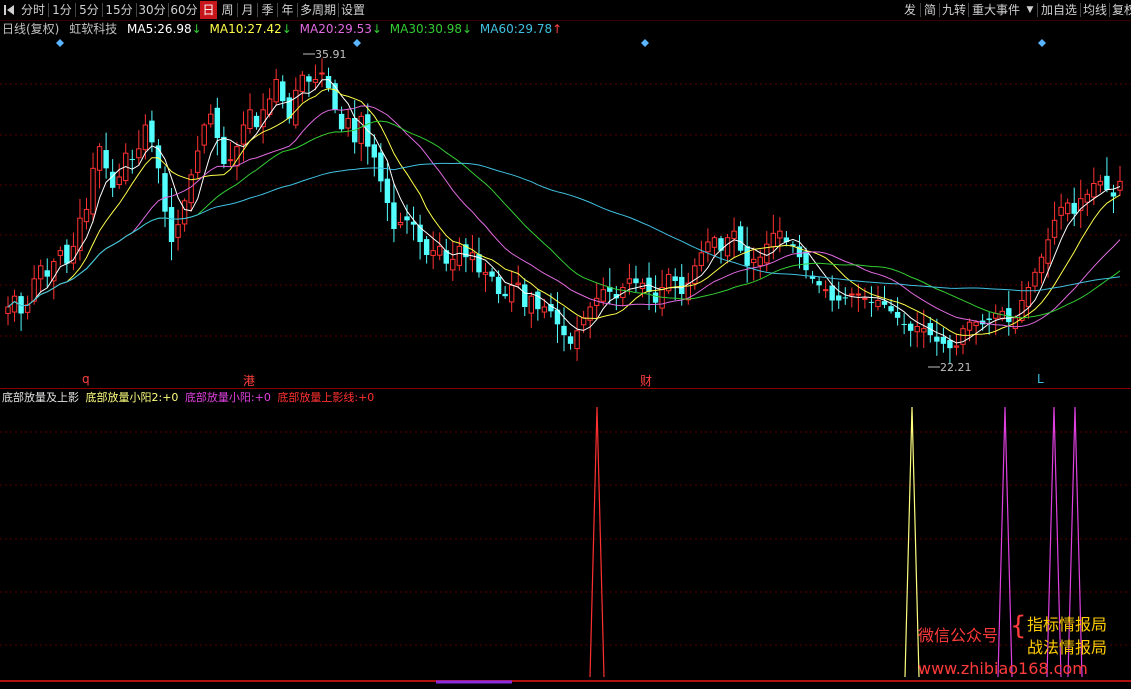 The height and width of the screenshot is (689, 1131). What do you see at coordinates (89, 10) in the screenshot?
I see `period-5min: 5分` at bounding box center [89, 10].